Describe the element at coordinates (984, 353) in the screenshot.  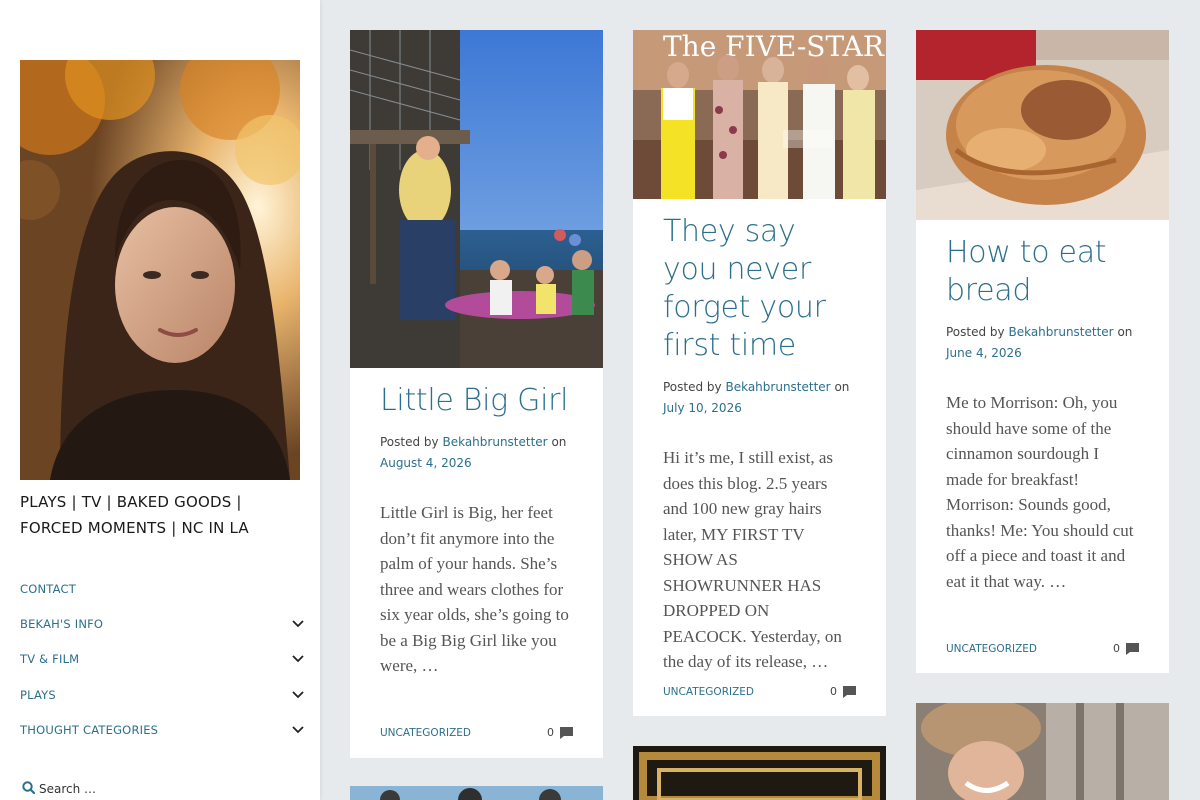
I see `post-date-link: June 4, 2026` at that location.